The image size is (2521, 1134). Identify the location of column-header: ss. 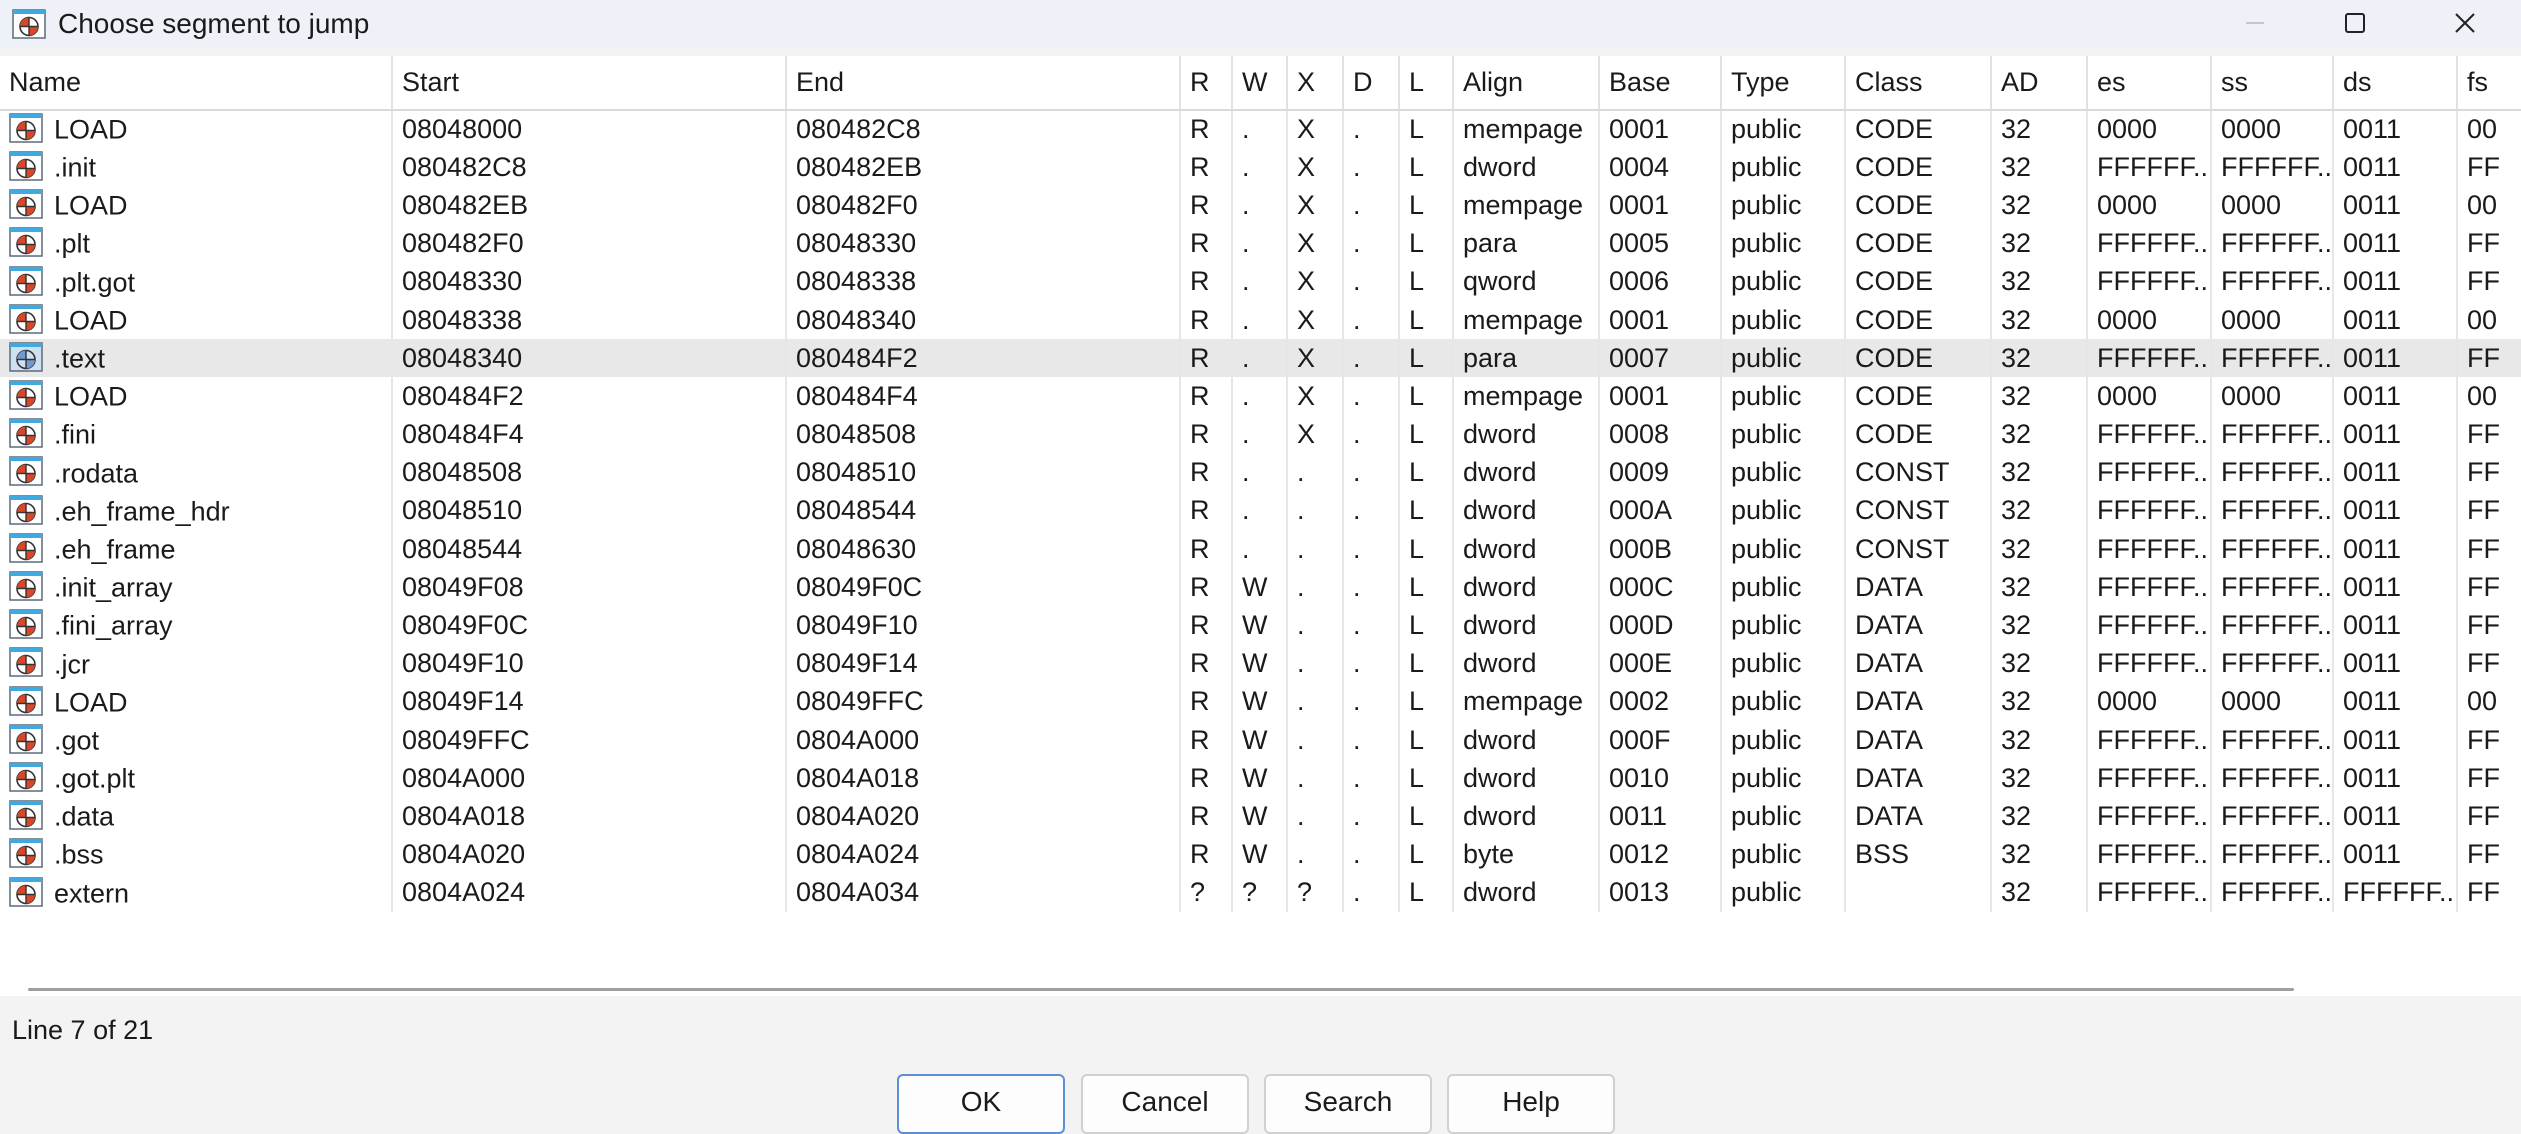
(2272, 83).